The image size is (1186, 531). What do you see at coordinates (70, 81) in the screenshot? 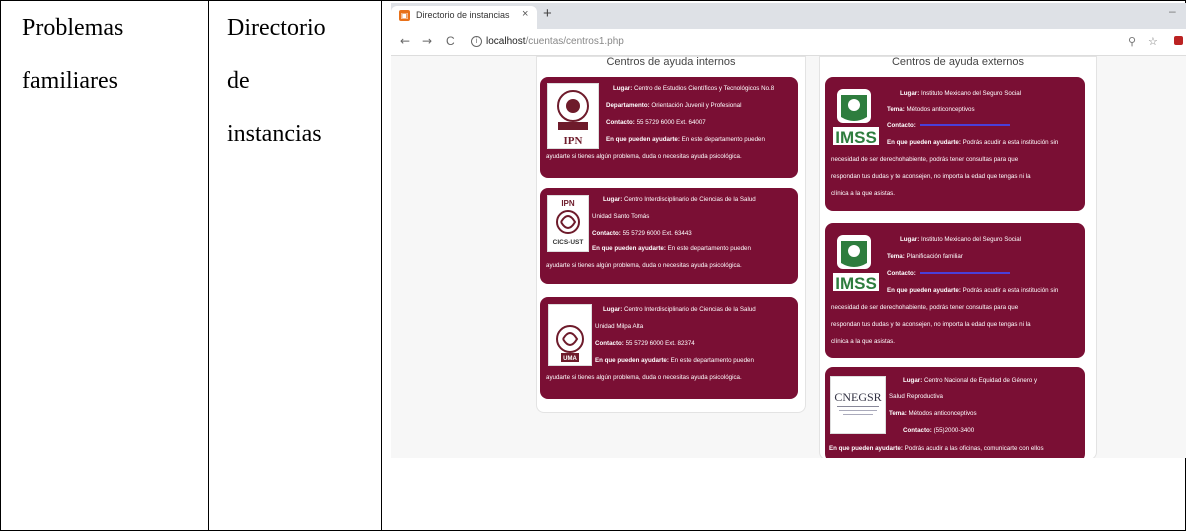
I see `cell-problem-line-2: familiares` at bounding box center [70, 81].